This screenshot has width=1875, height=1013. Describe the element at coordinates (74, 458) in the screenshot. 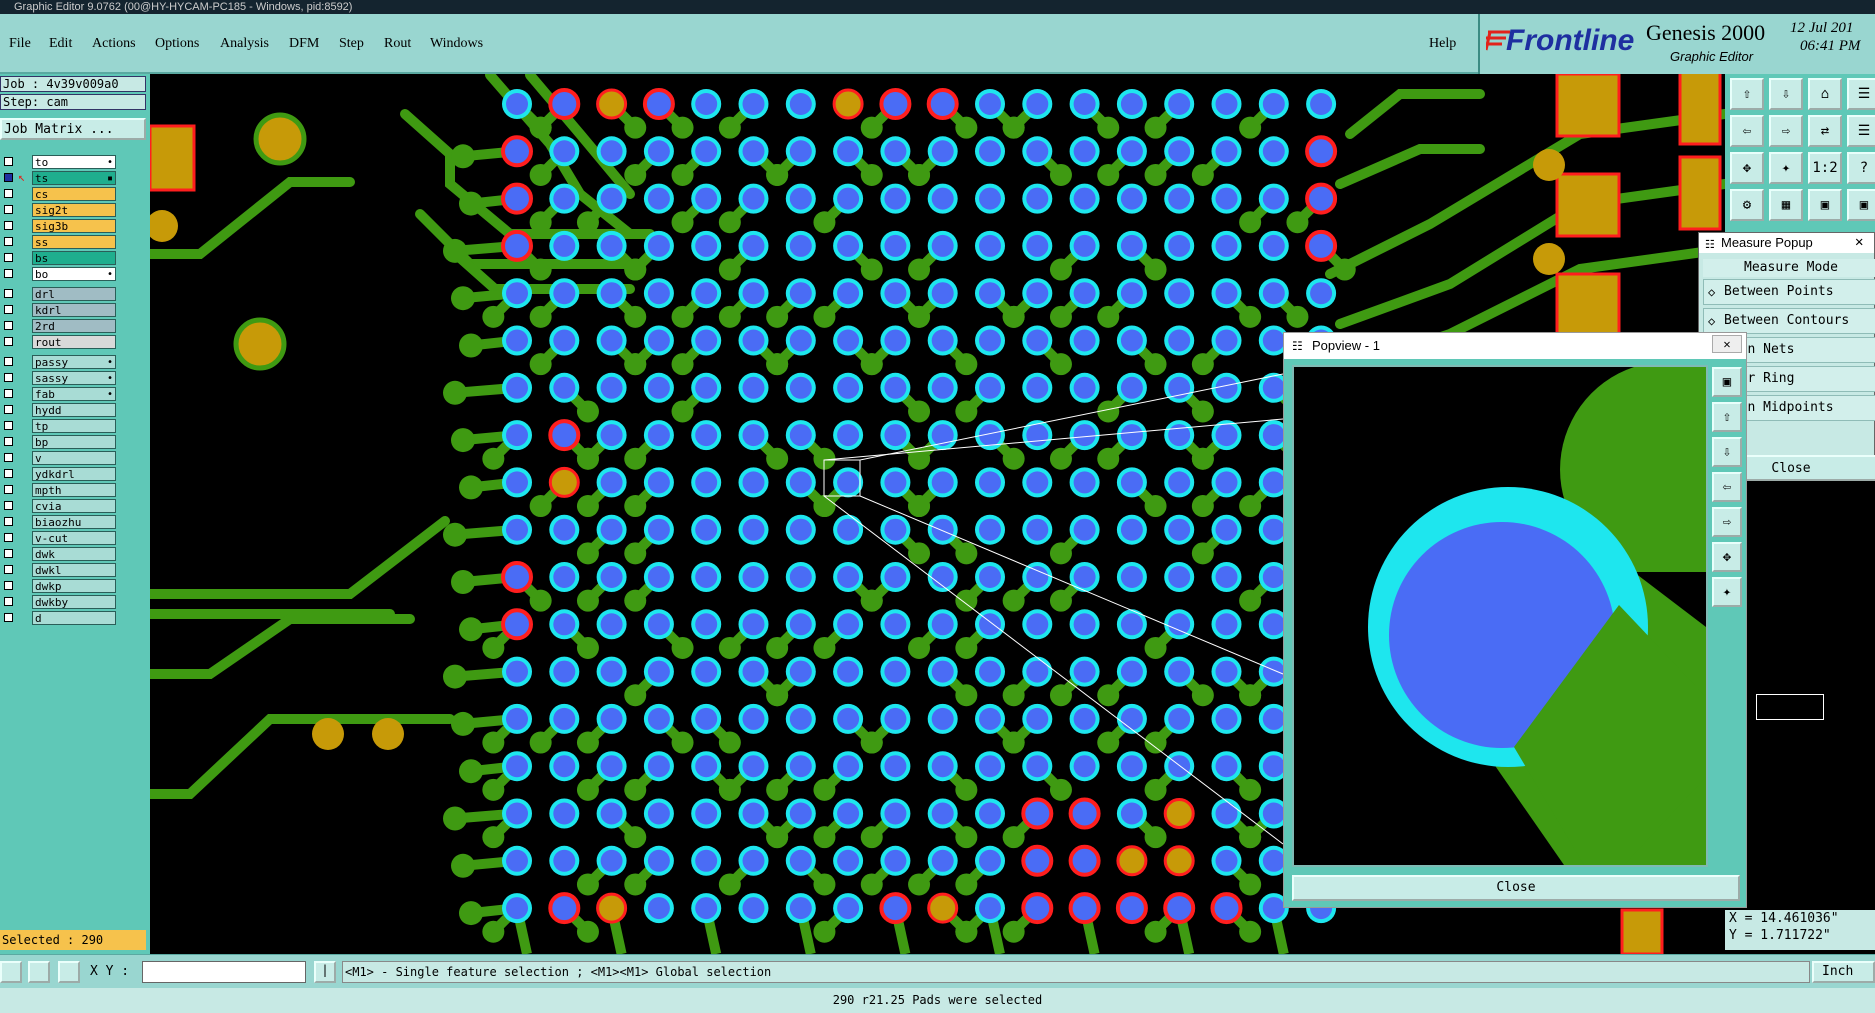

I see `layer-name: v` at that location.